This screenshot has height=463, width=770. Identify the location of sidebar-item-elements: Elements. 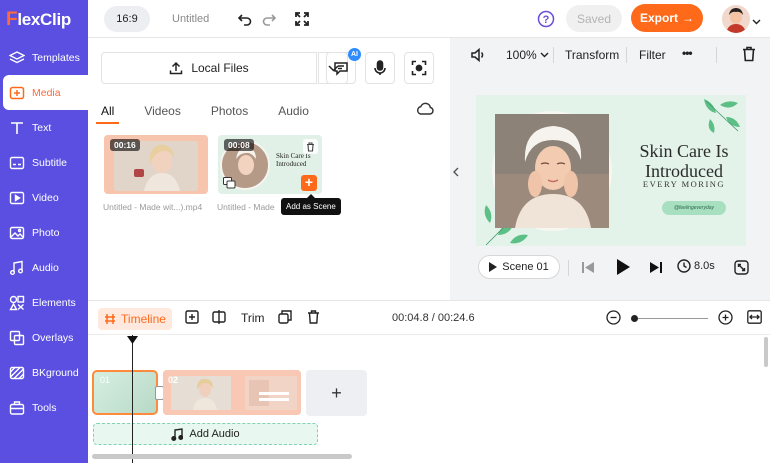
(44, 302).